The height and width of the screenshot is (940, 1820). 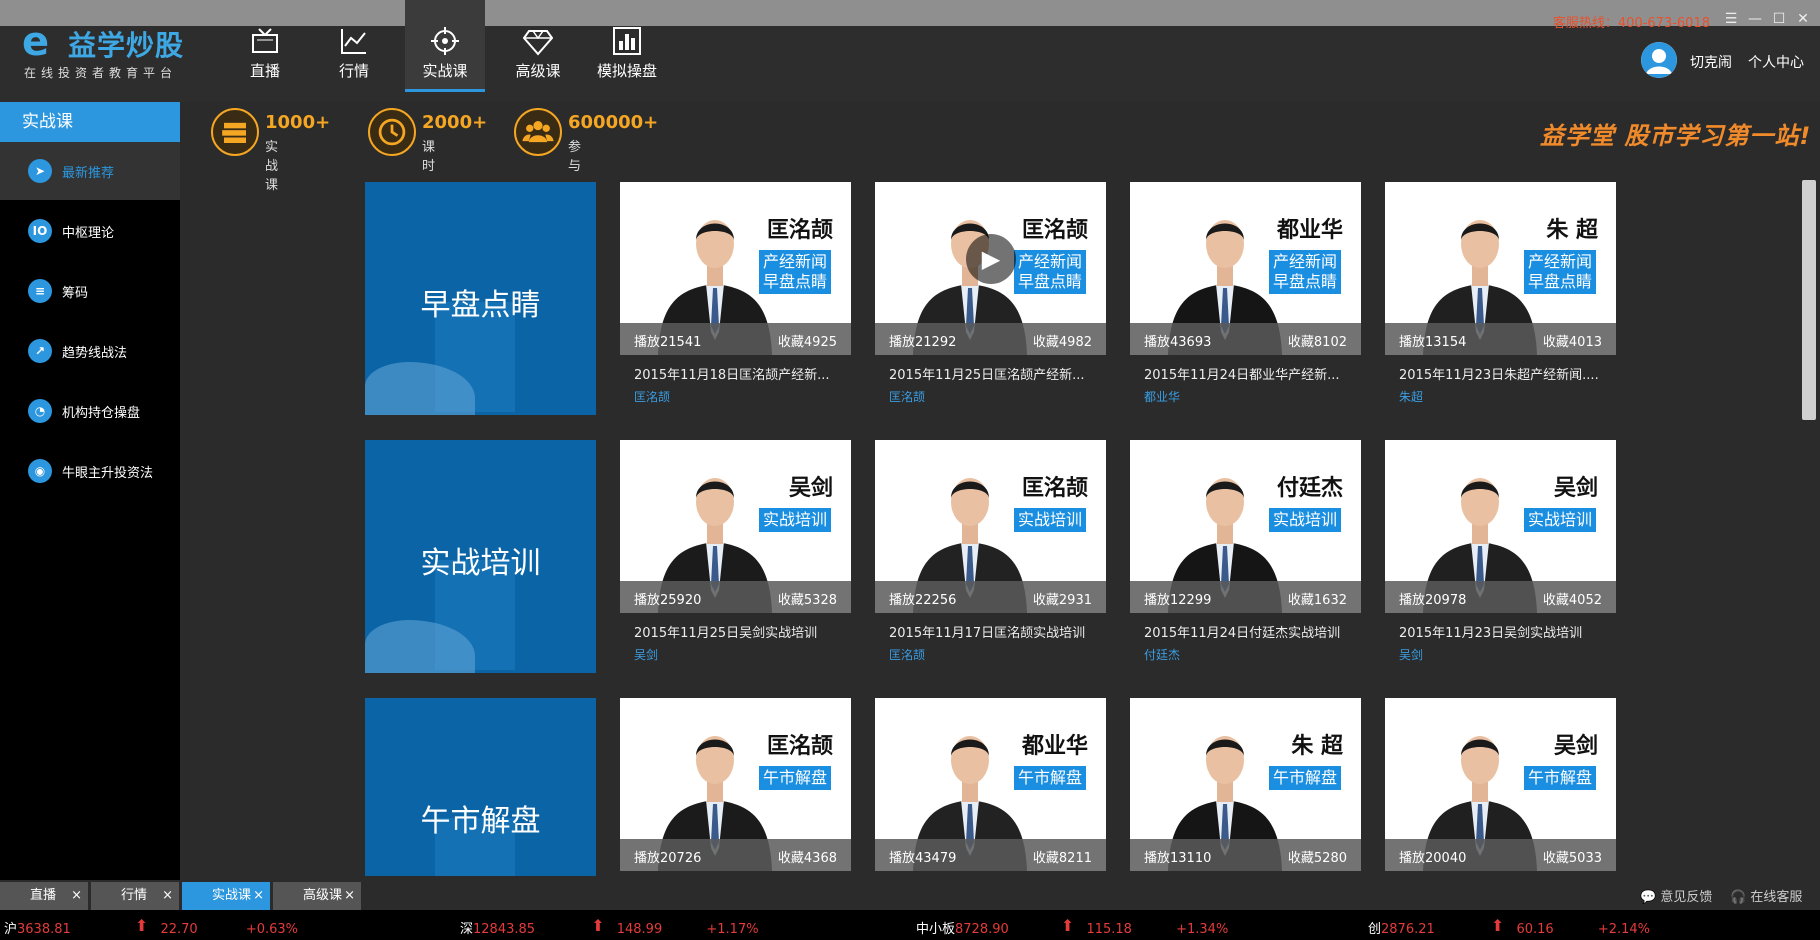 I want to click on nav-tab-live: 直播, so click(x=265, y=46).